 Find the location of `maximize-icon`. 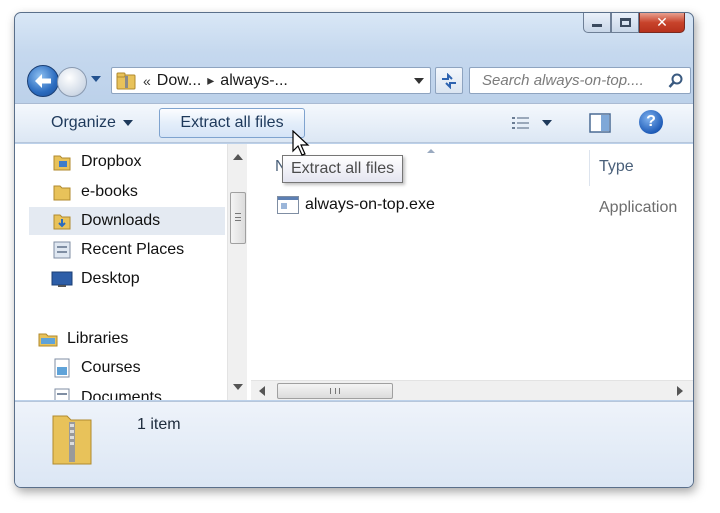

maximize-icon is located at coordinates (625, 22).